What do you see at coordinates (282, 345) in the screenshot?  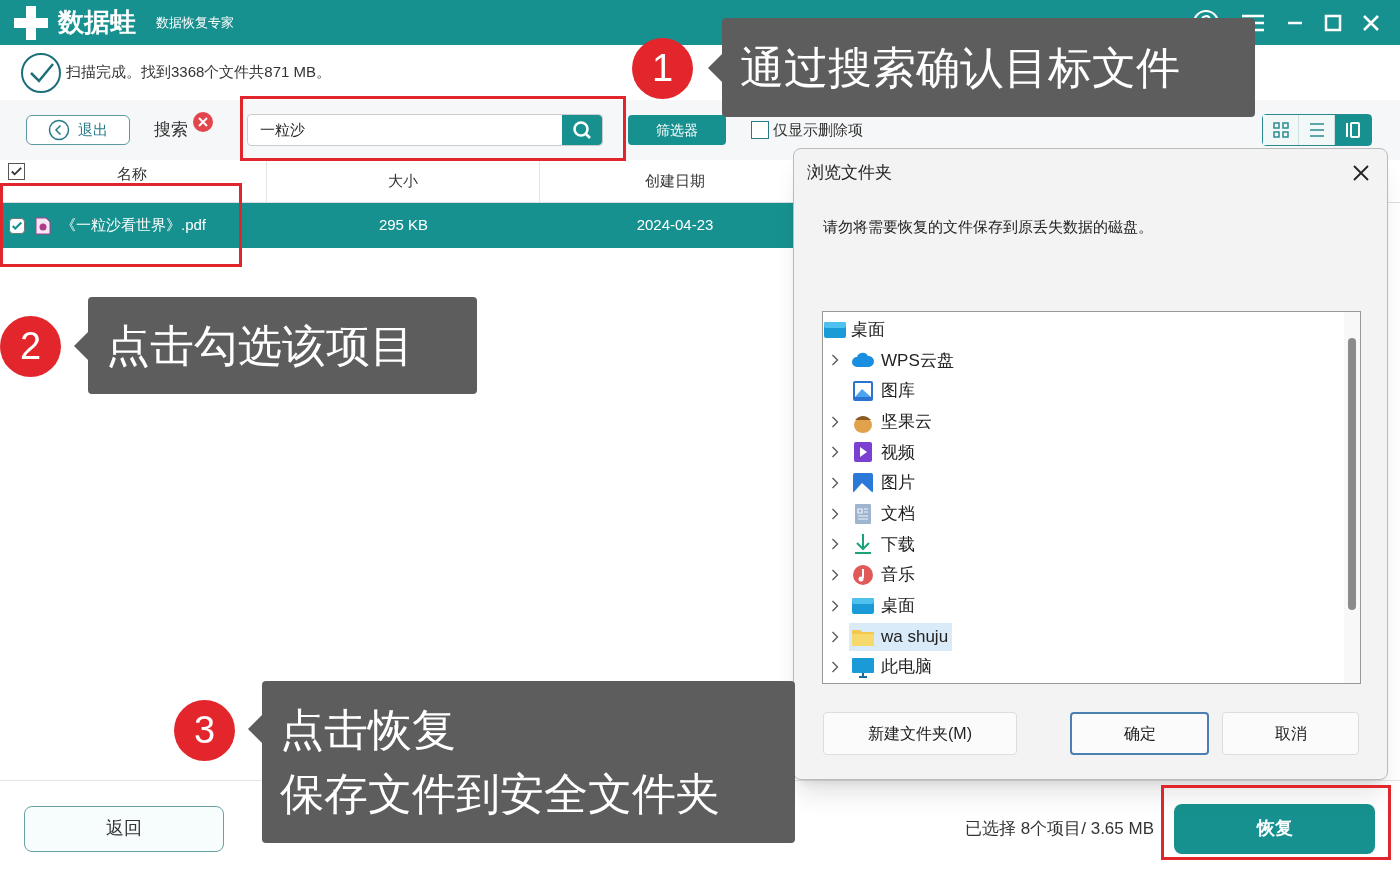 I see `annotation-tooltip: 点击勾选该项目` at bounding box center [282, 345].